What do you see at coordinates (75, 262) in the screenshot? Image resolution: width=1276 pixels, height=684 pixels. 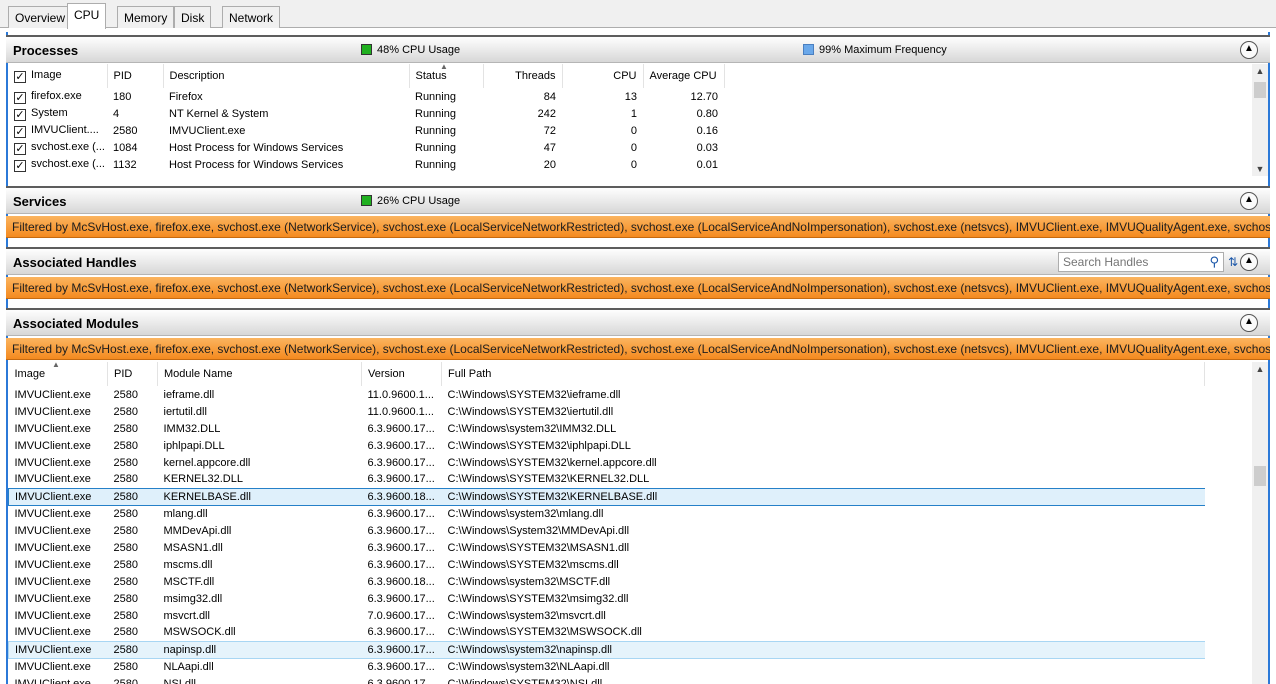 I see `handles-title: Associated Handles` at bounding box center [75, 262].